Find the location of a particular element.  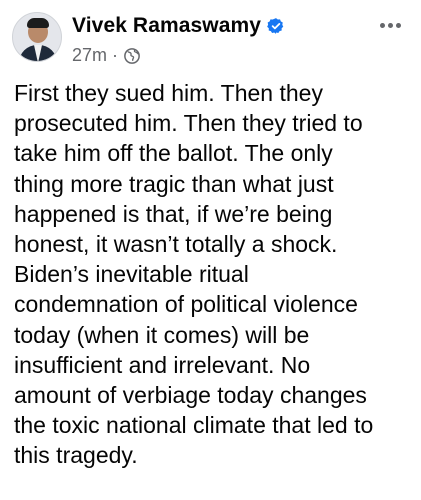

post-header: Vivek Ramaswamy 27m · is located at coordinates (210, 40).